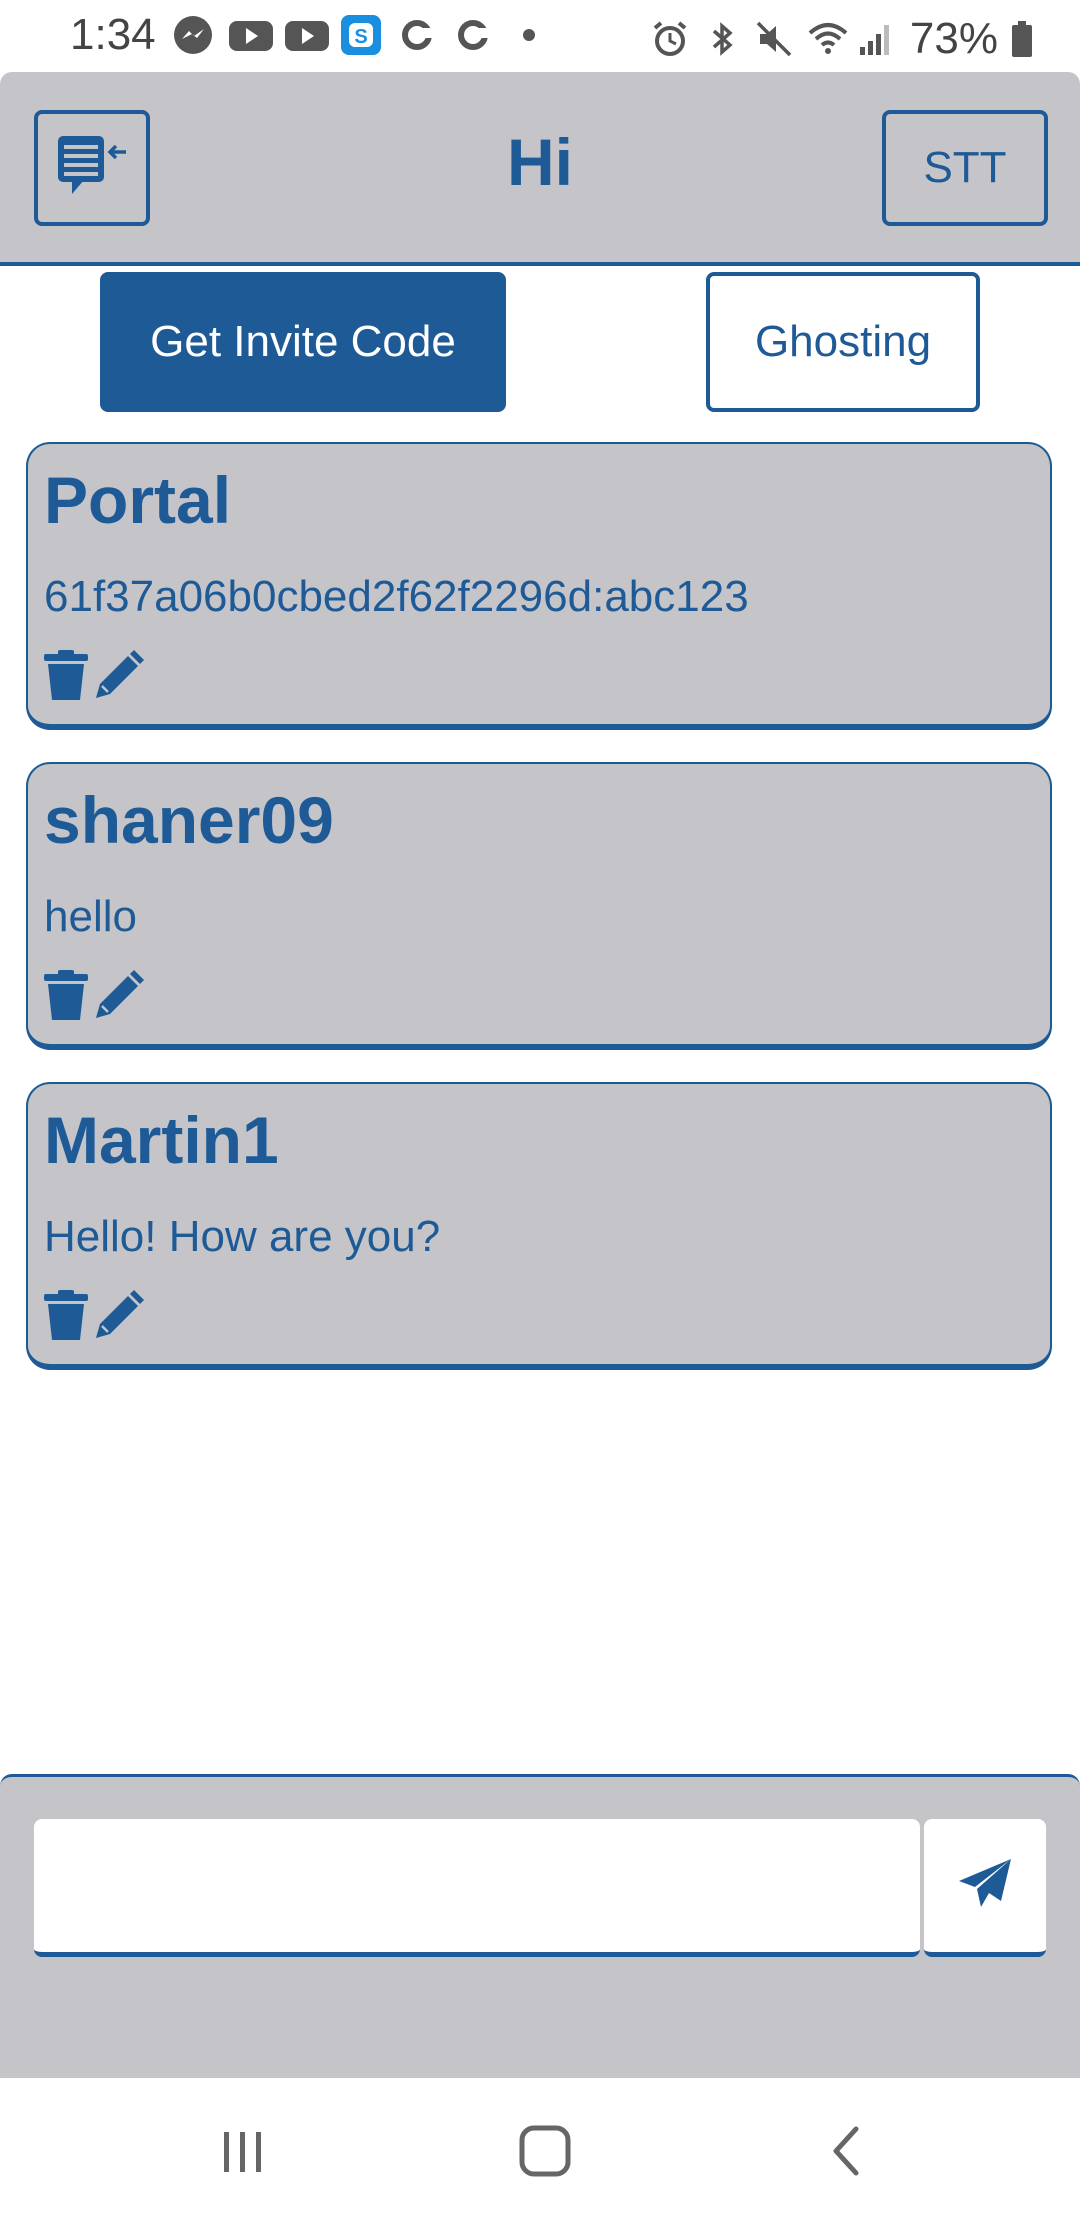 This screenshot has height=2220, width=1080. I want to click on status-bar: 1:34 S 73%, so click(540, 36).